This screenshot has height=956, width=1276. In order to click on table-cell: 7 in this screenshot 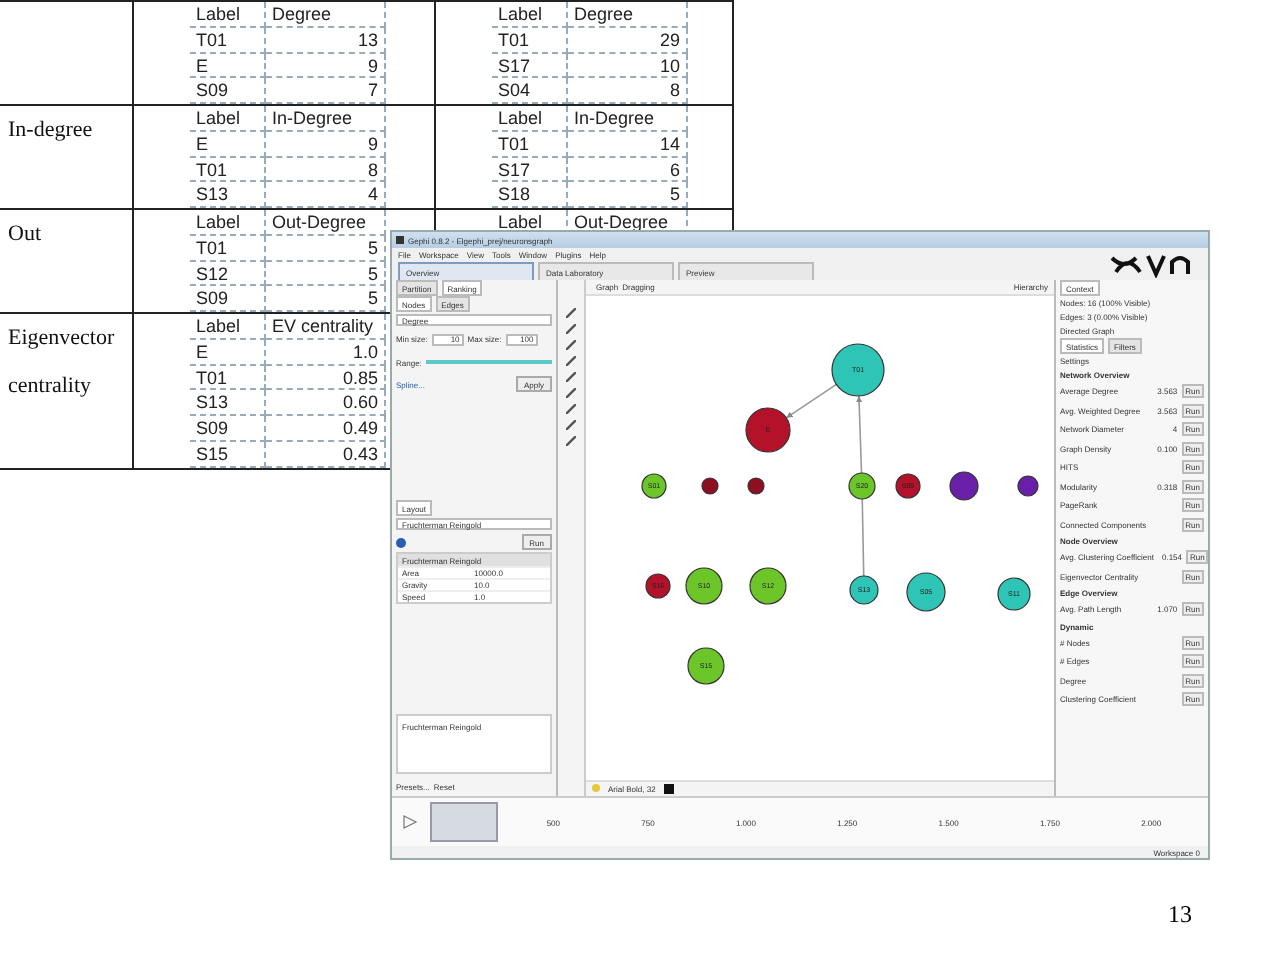, I will do `click(326, 91)`.